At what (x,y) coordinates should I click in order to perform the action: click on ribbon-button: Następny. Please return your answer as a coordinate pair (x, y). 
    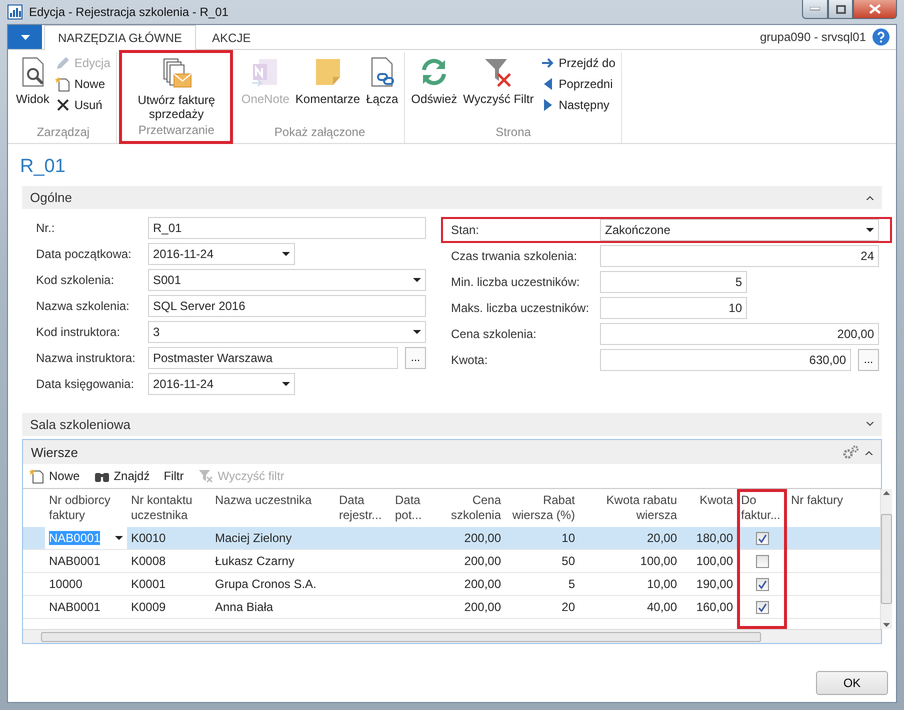
    Looking at the image, I should click on (578, 105).